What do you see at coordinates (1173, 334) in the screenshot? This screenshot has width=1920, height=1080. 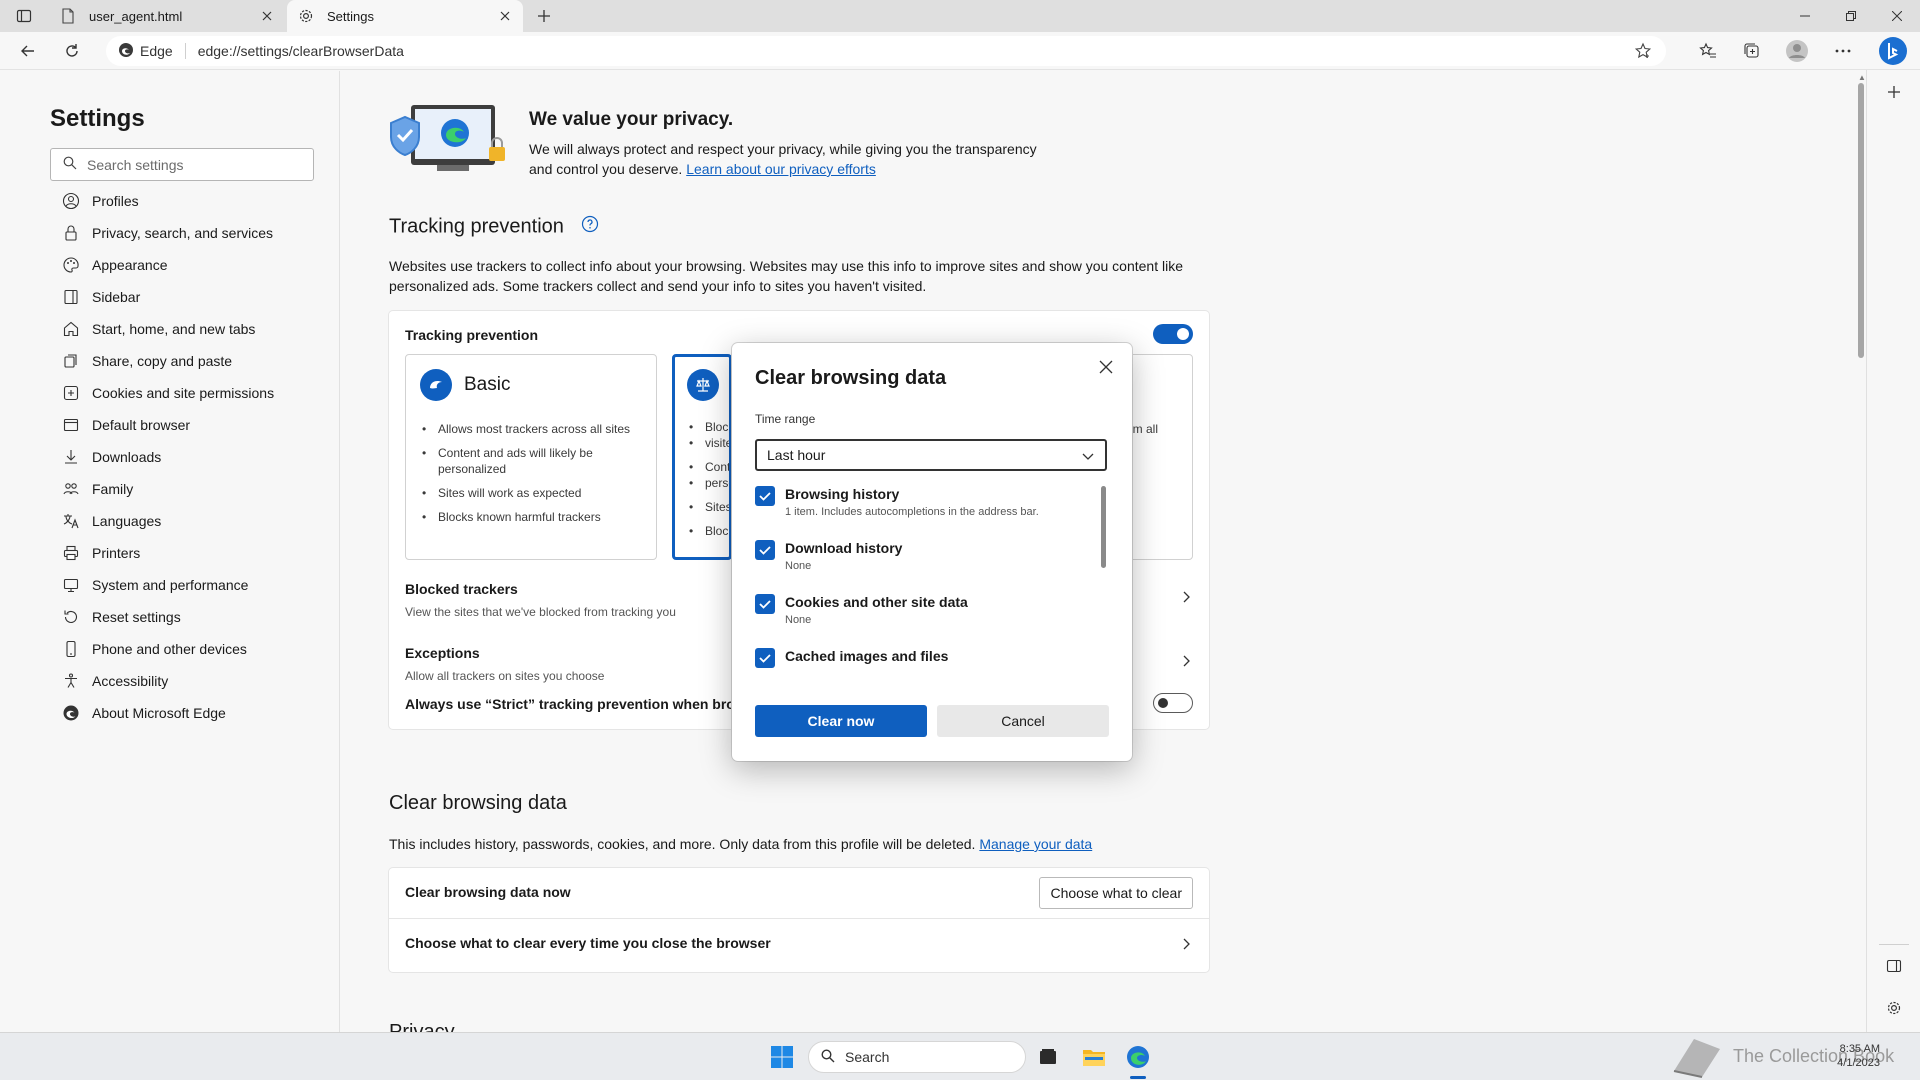 I see `tracking-toggle` at bounding box center [1173, 334].